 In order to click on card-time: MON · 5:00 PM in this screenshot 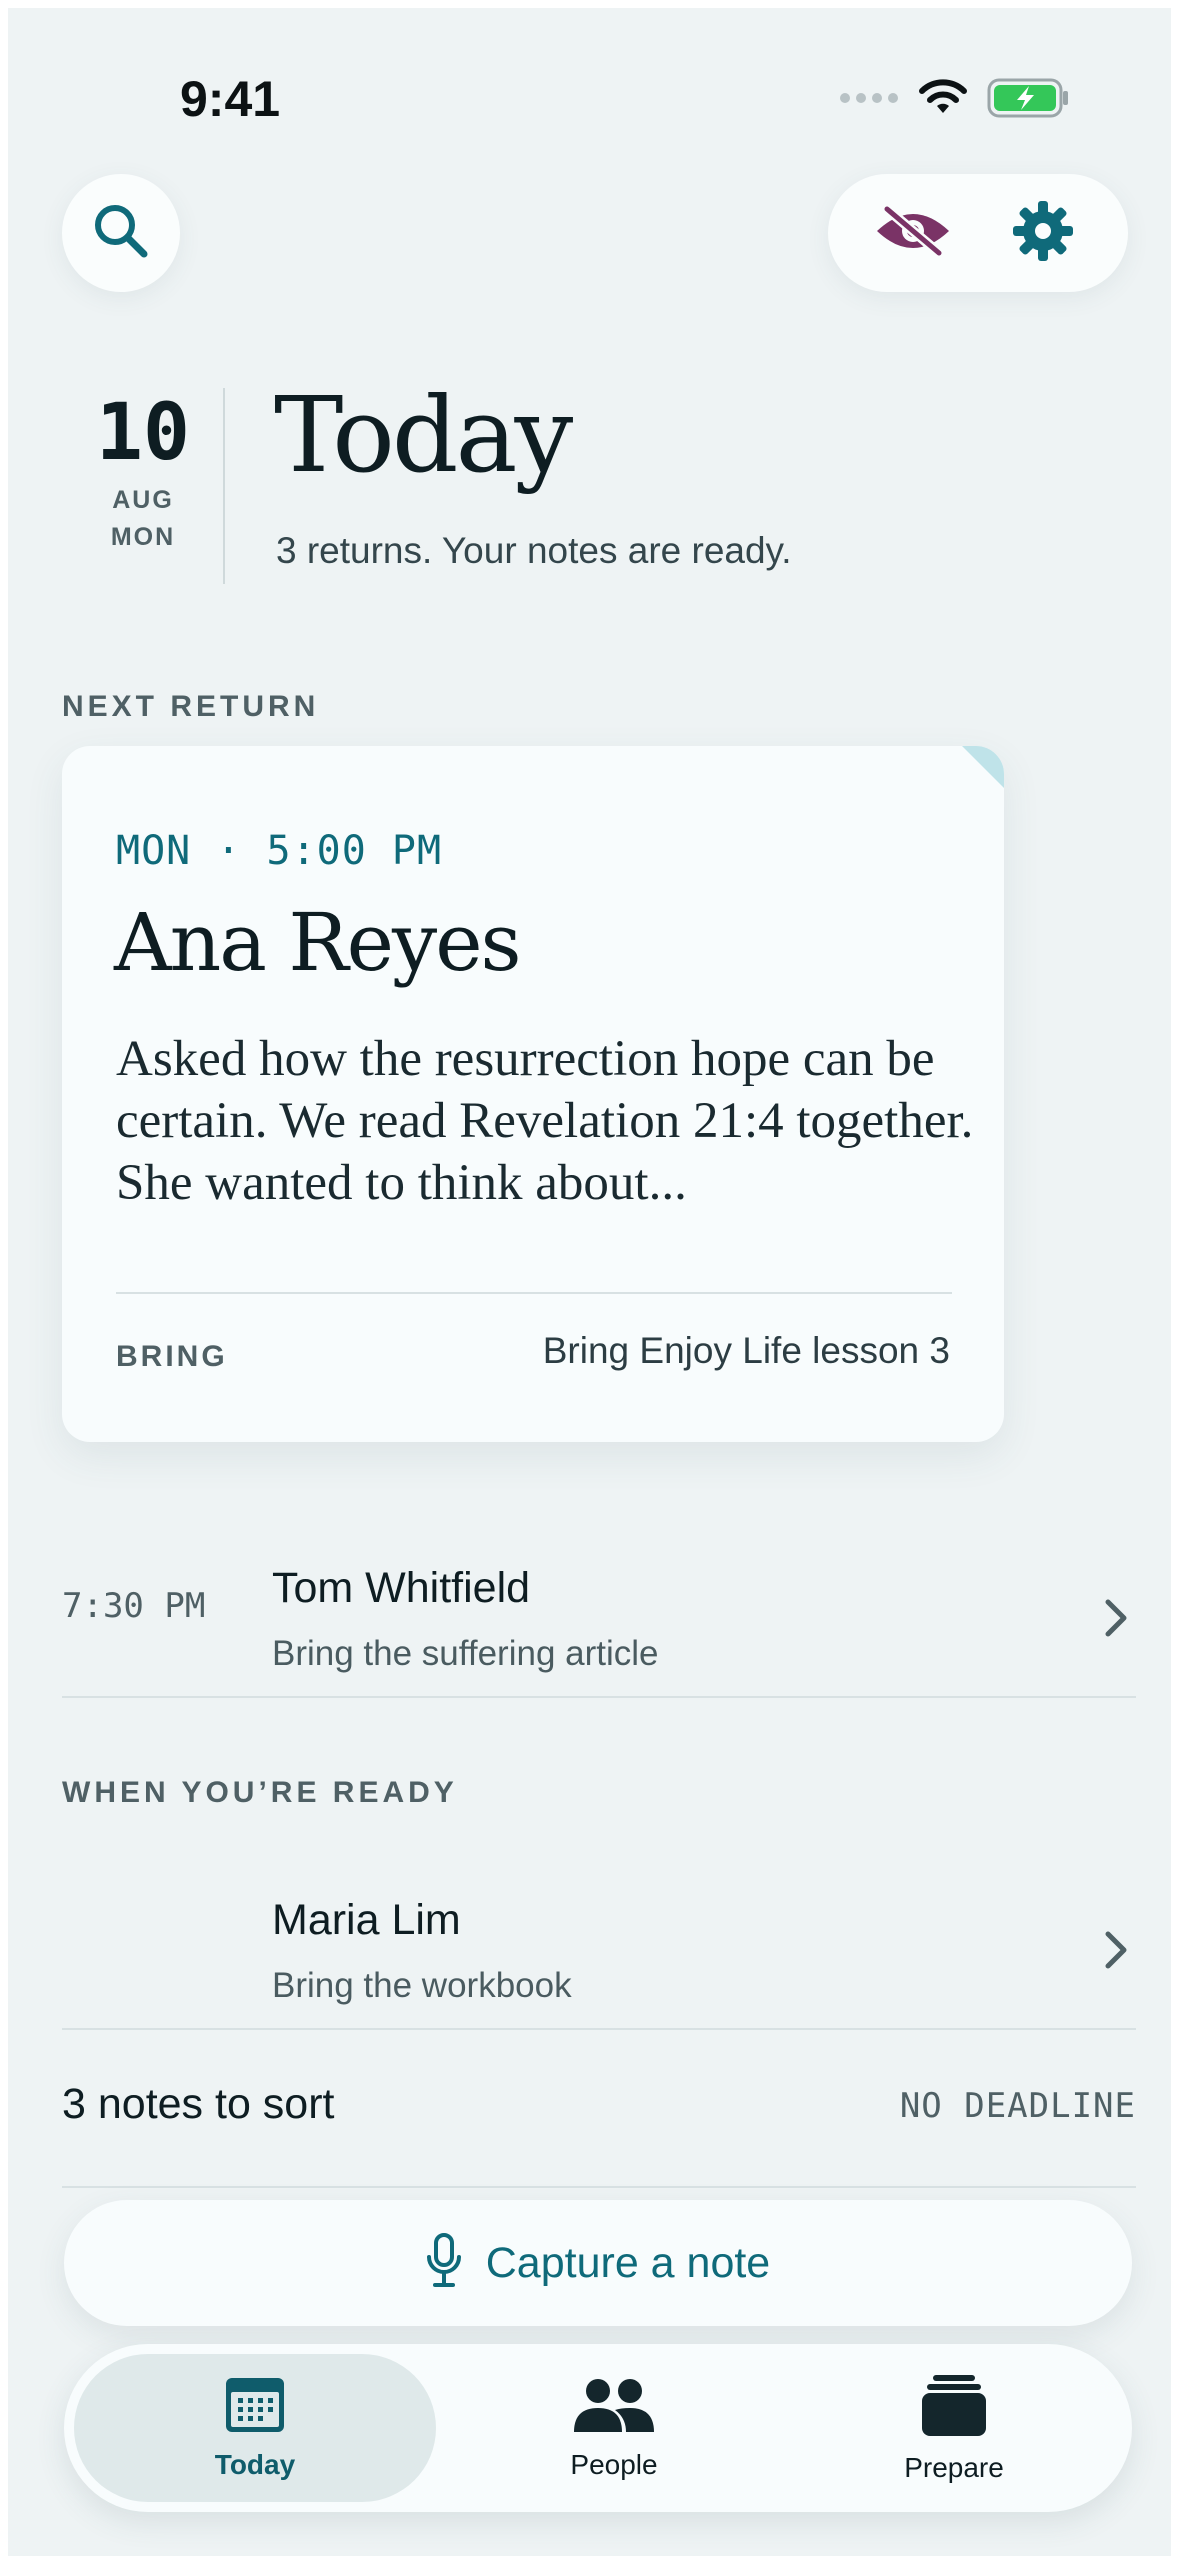, I will do `click(279, 851)`.